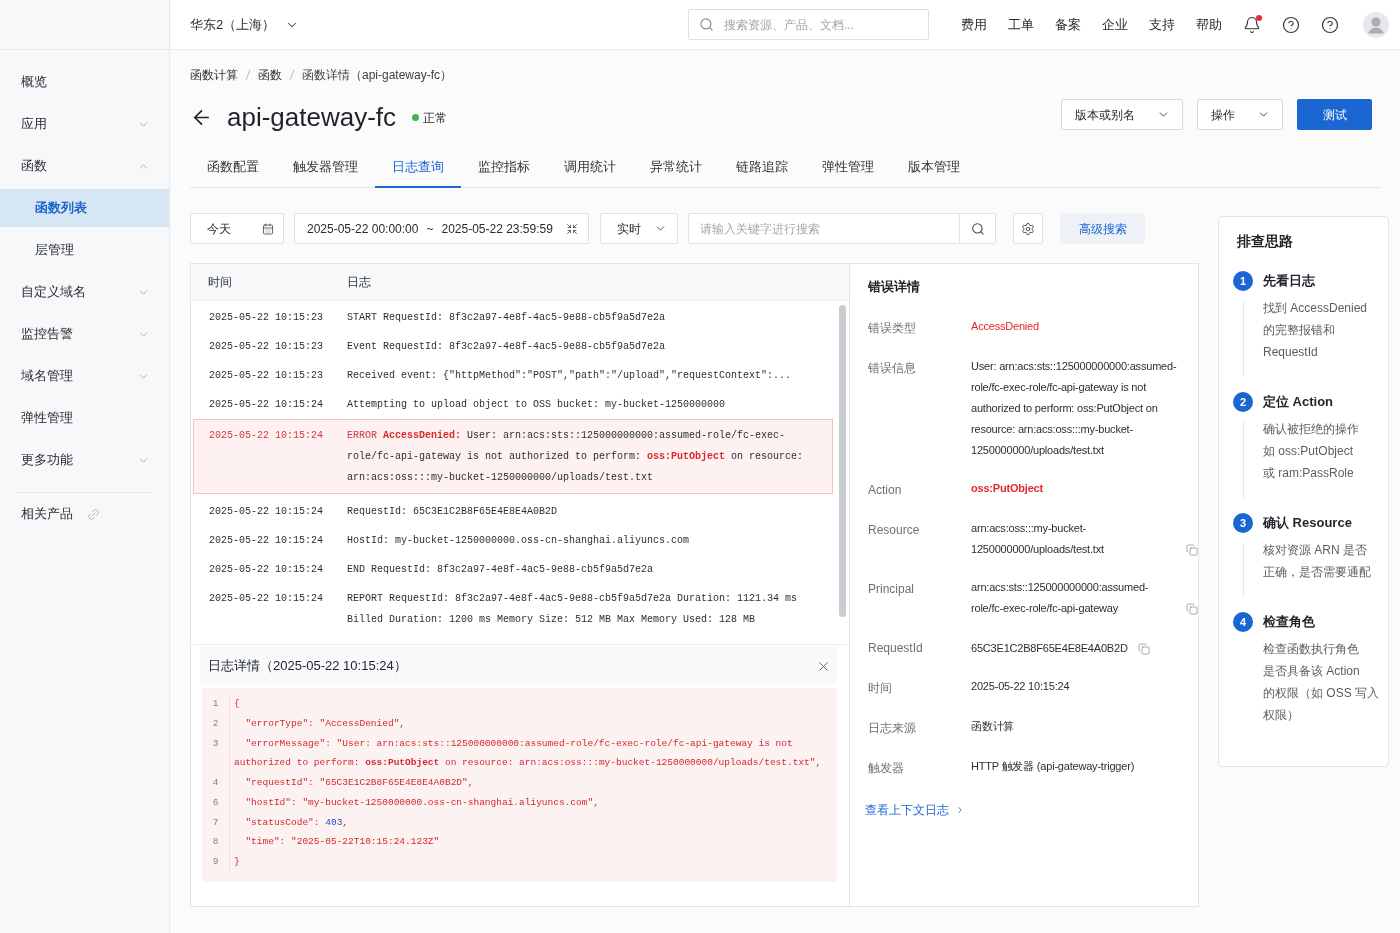 Image resolution: width=1400 pixels, height=933 pixels. Describe the element at coordinates (84, 82) in the screenshot. I see `sidebar-item: 概览` at that location.